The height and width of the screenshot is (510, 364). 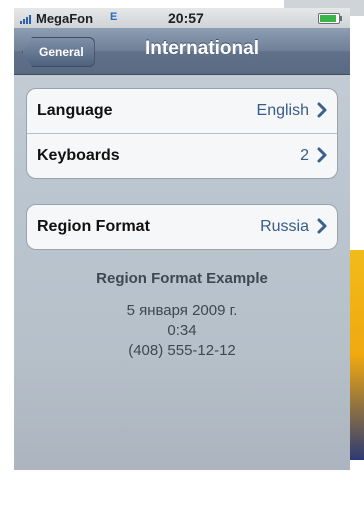 What do you see at coordinates (182, 156) in the screenshot?
I see `row-keyboards: Keyboards 2` at bounding box center [182, 156].